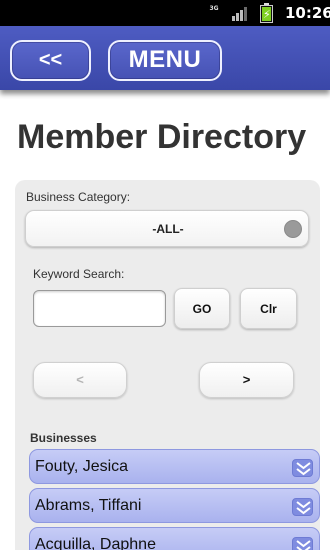 The image size is (330, 550). I want to click on business-name: Acquilla, Daphne, so click(95, 543).